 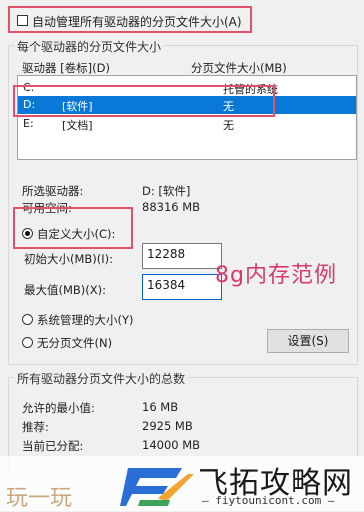 I want to click on initial-size-input: 12288, so click(x=182, y=256).